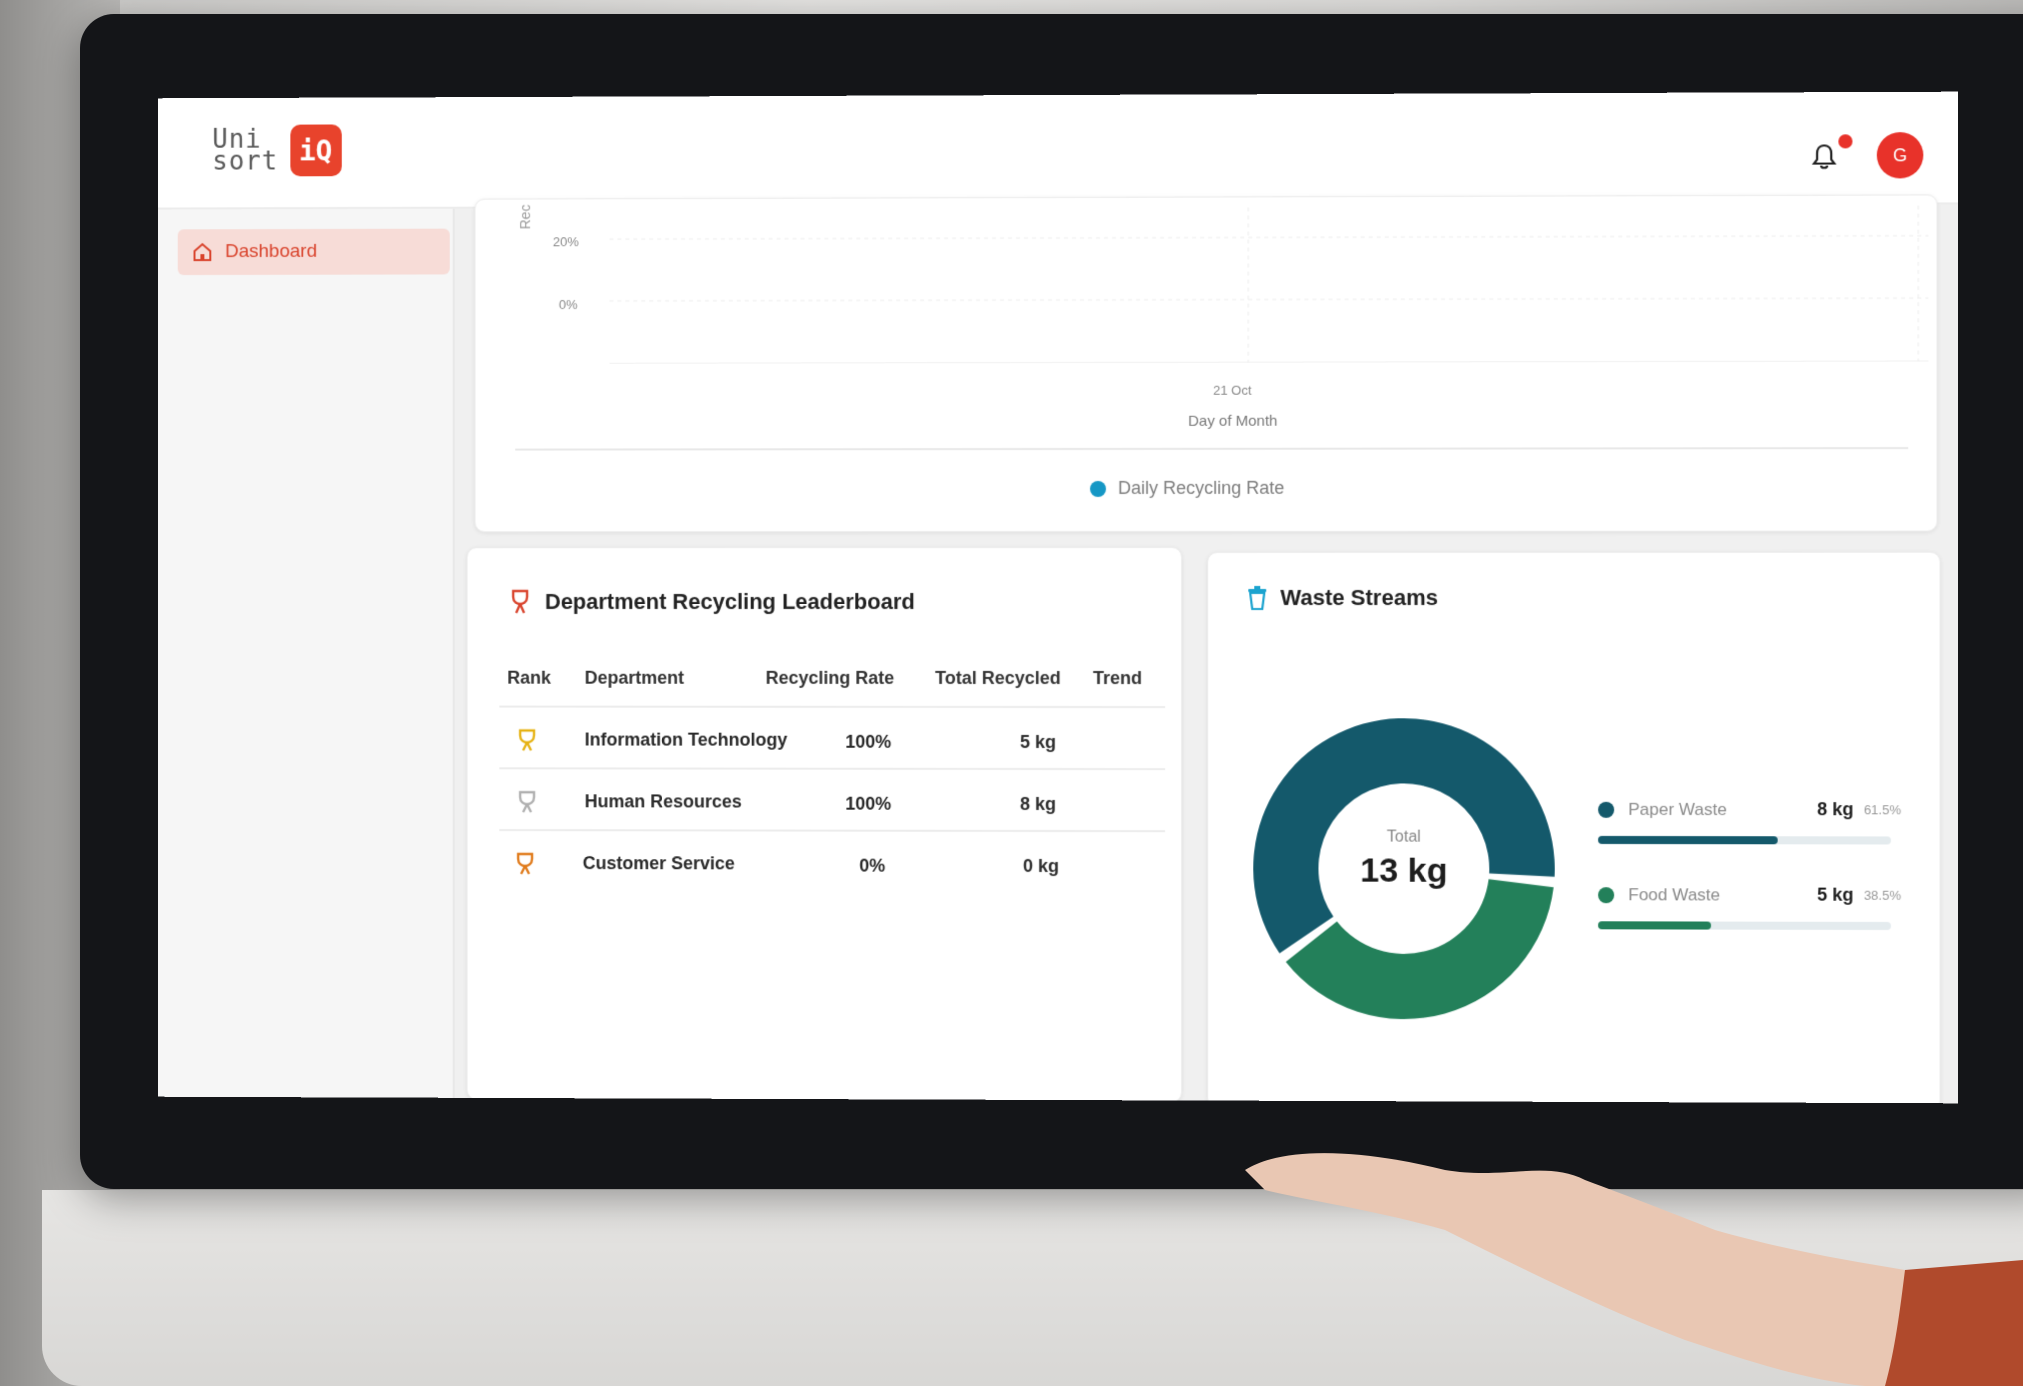 The image size is (2023, 1386). Describe the element at coordinates (306, 653) in the screenshot. I see `sidebar: Dashboard` at that location.